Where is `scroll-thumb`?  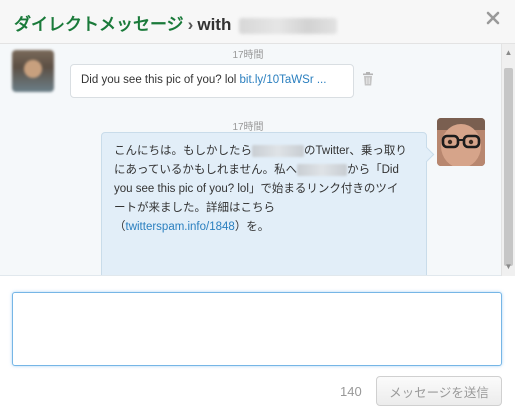 scroll-thumb is located at coordinates (508, 167).